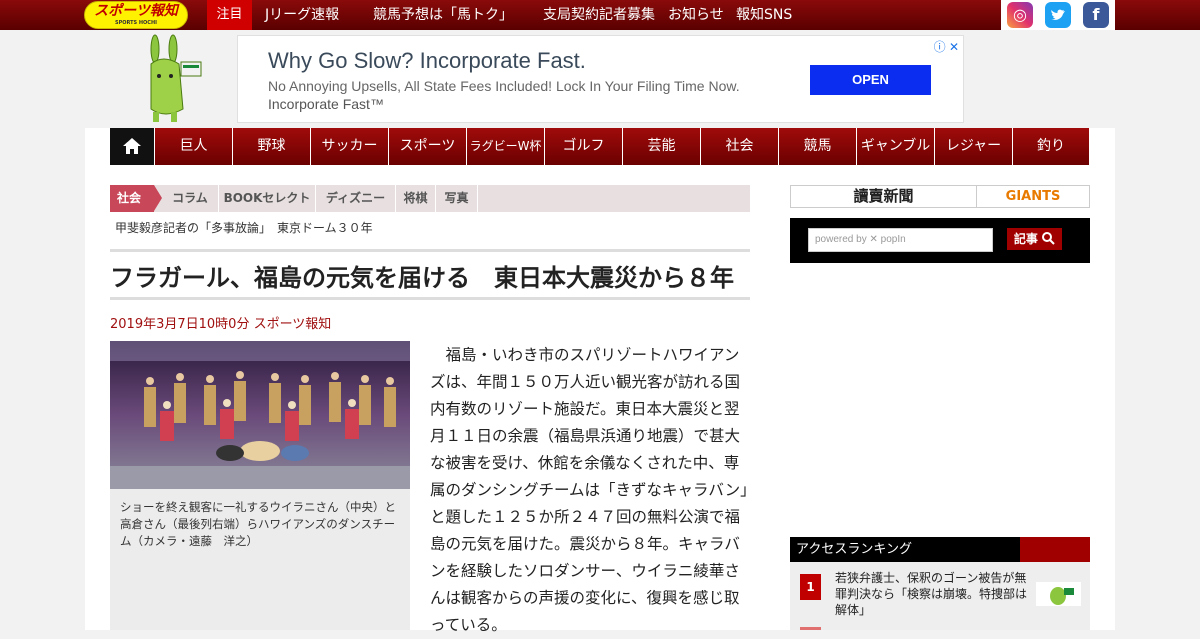 This screenshot has height=639, width=1200. I want to click on related-links: 甲斐毅彦記者の「多事放論」 東京ドーム３０年, so click(244, 227).